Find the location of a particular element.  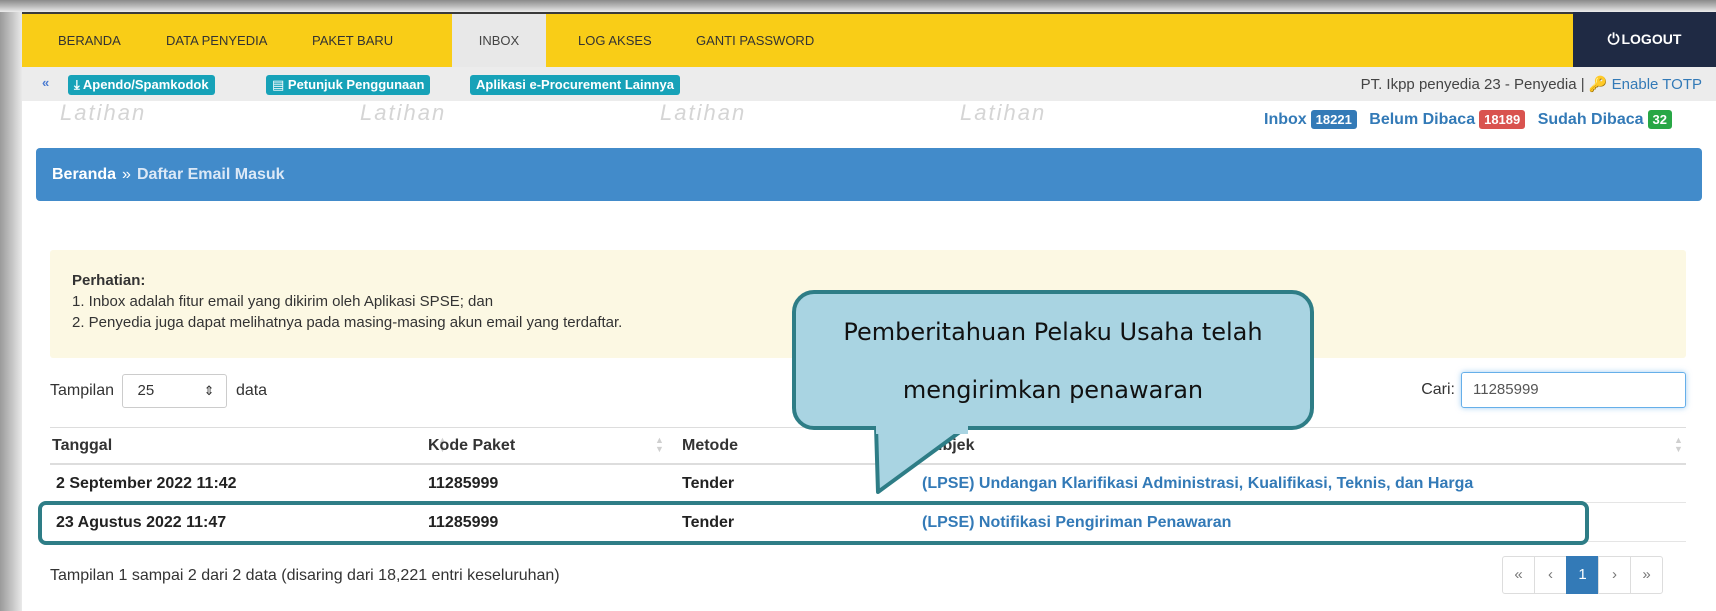

cell-kode-paket: 11285999 is located at coordinates (463, 483).